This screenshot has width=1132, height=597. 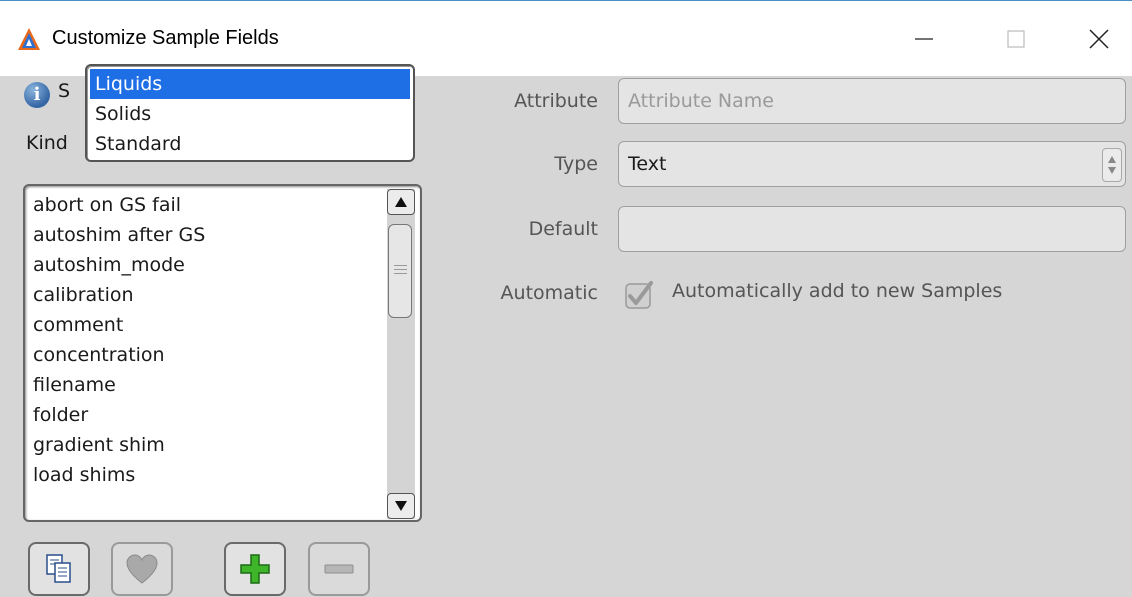 I want to click on kind-option-solids: Solids, so click(x=250, y=114).